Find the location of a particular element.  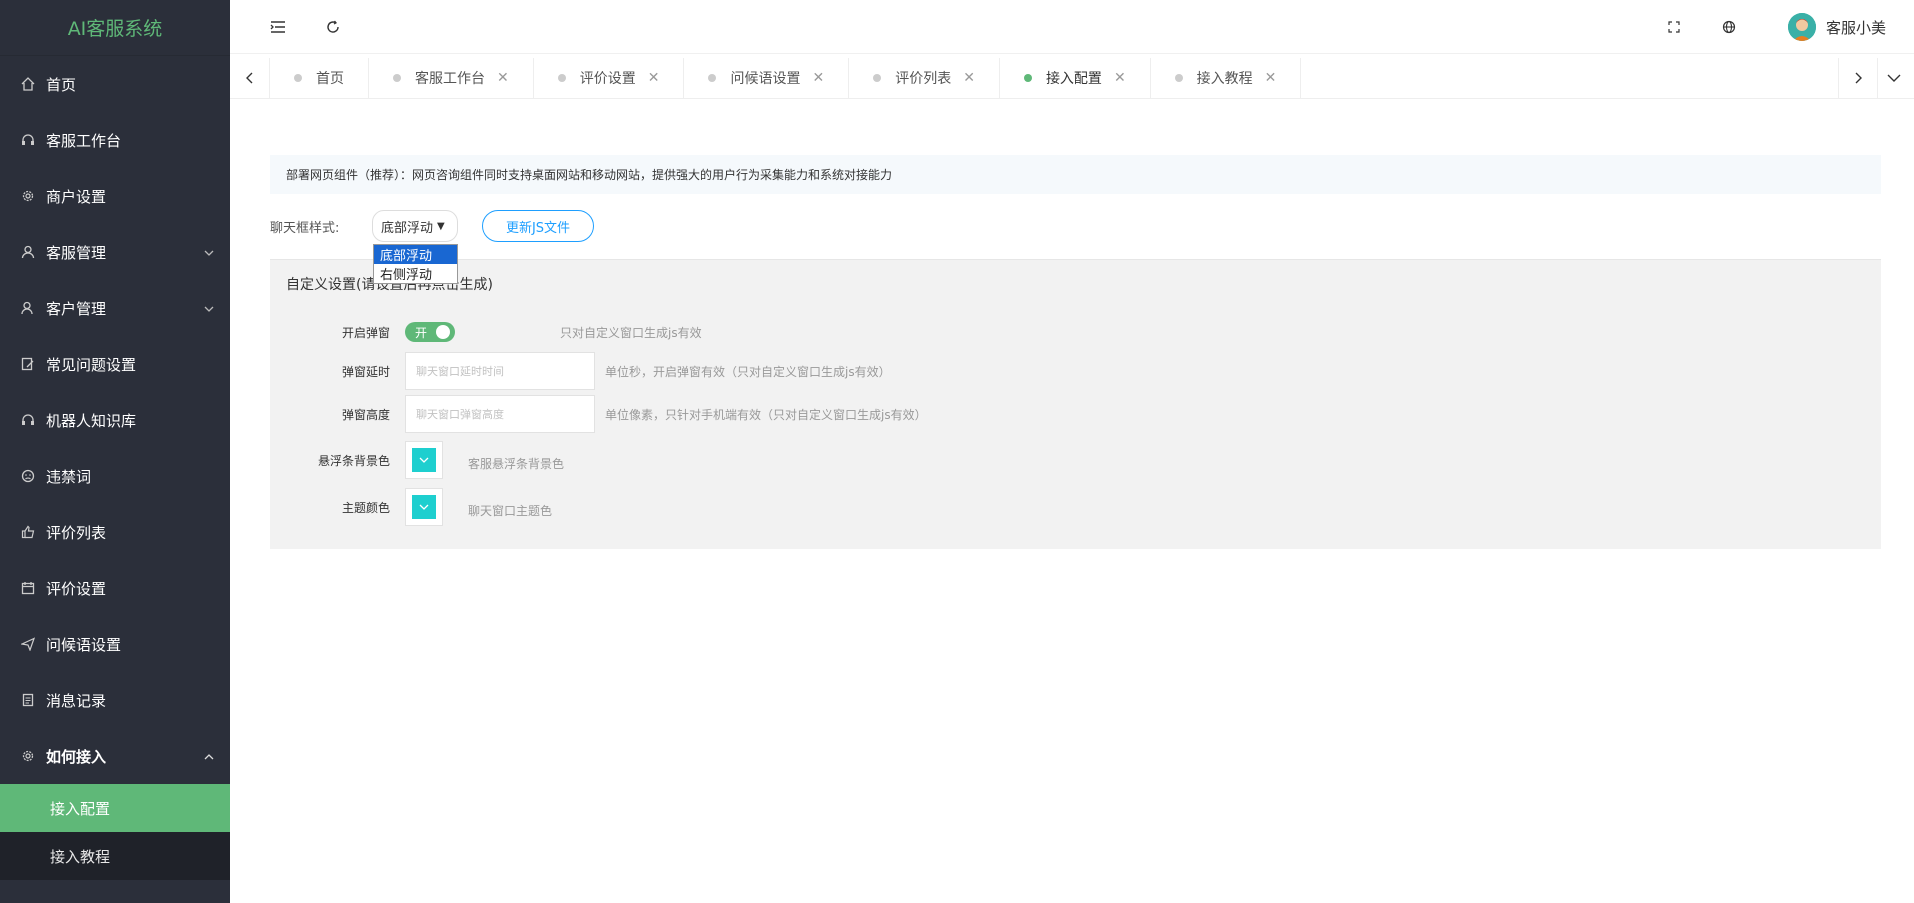

menu-toggle-icon is located at coordinates (278, 27).